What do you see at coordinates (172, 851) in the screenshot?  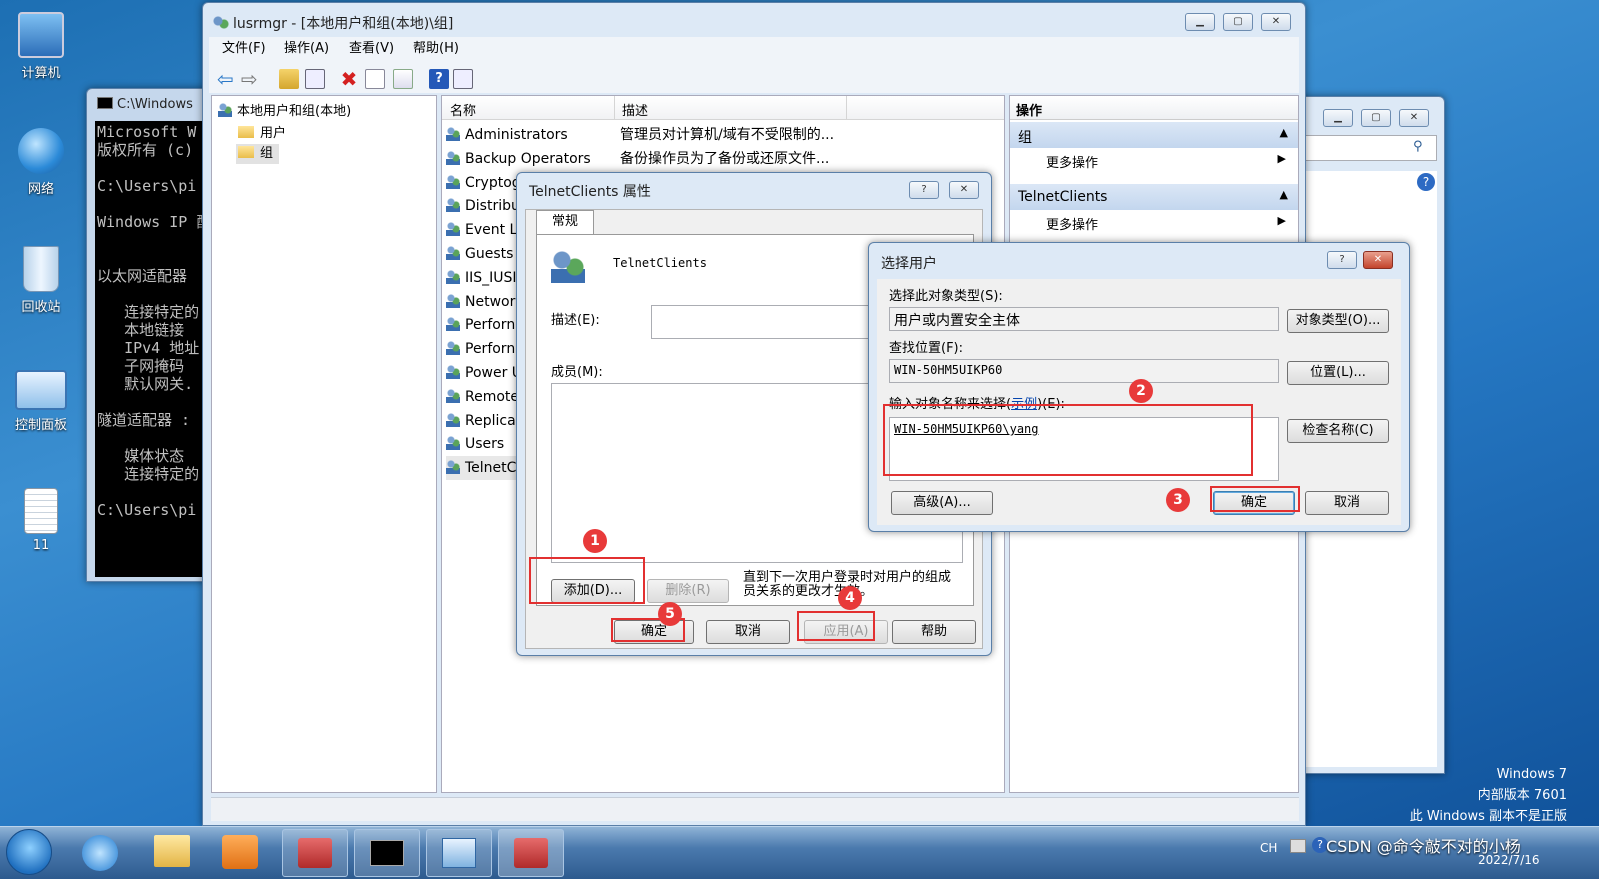 I see `explorer-folder-icon` at bounding box center [172, 851].